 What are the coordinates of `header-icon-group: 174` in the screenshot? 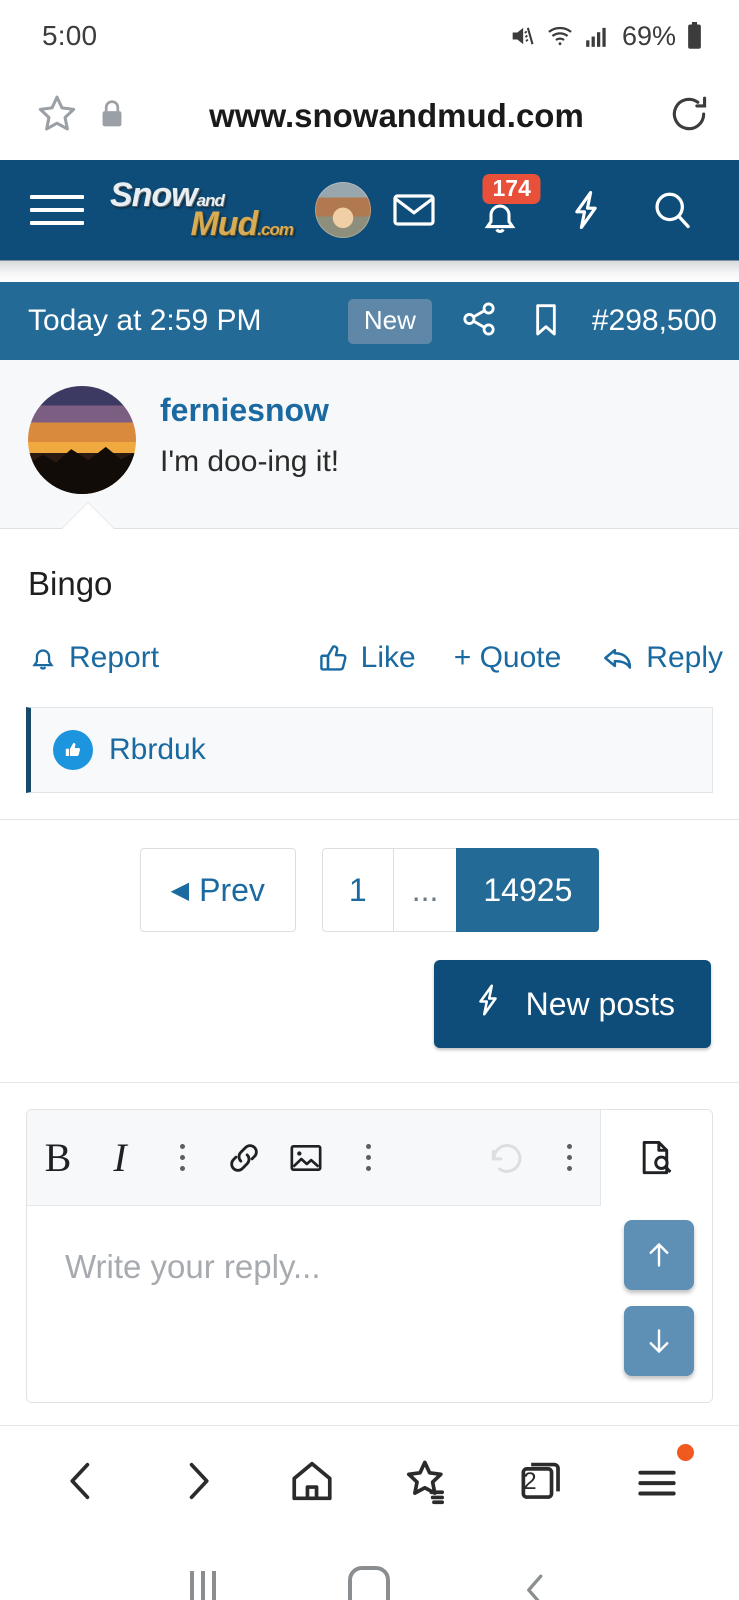 It's located at (543, 210).